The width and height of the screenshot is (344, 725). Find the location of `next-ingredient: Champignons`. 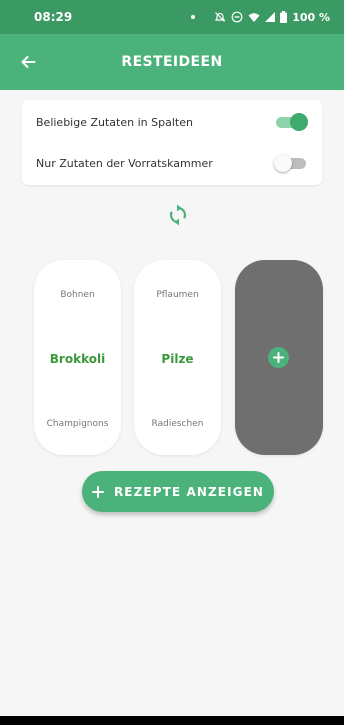

next-ingredient: Champignons is located at coordinates (77, 424).